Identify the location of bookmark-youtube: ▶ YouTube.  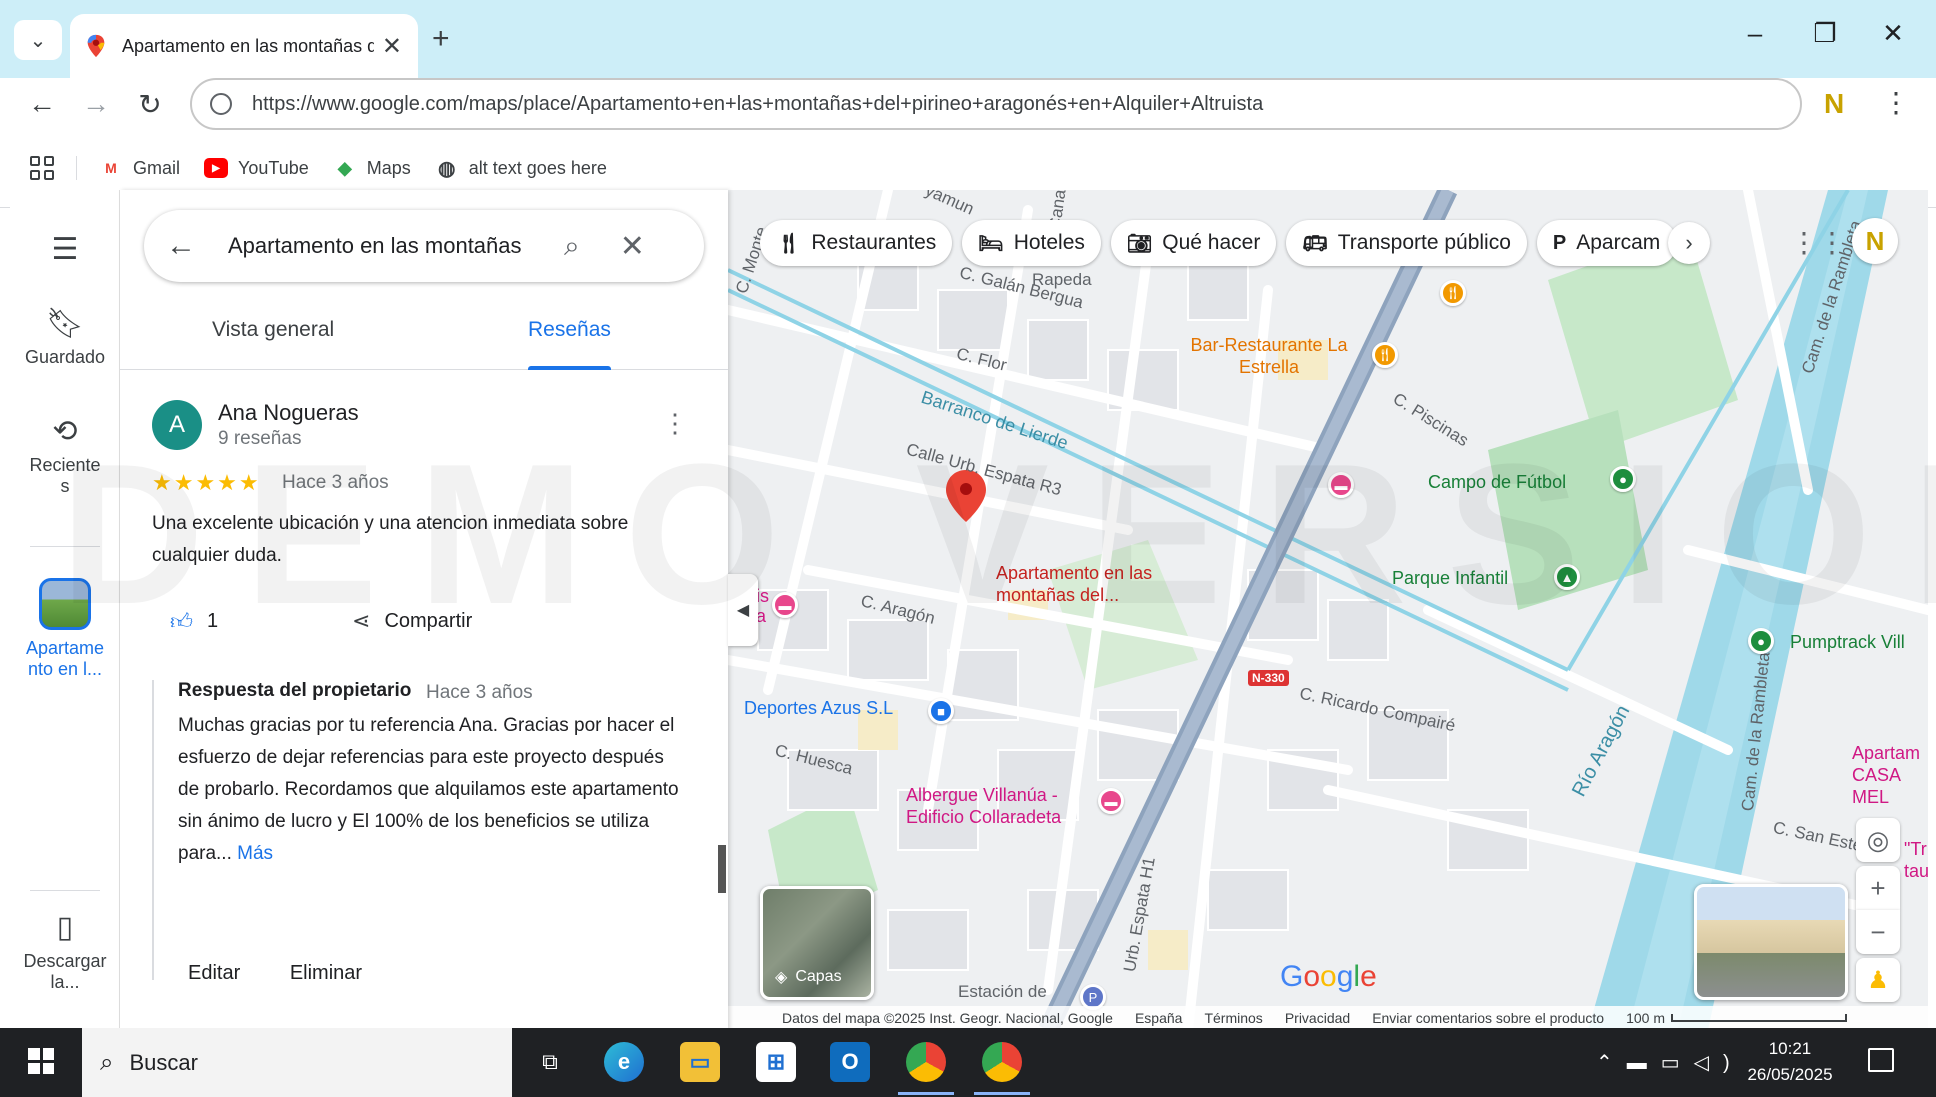
(256, 168).